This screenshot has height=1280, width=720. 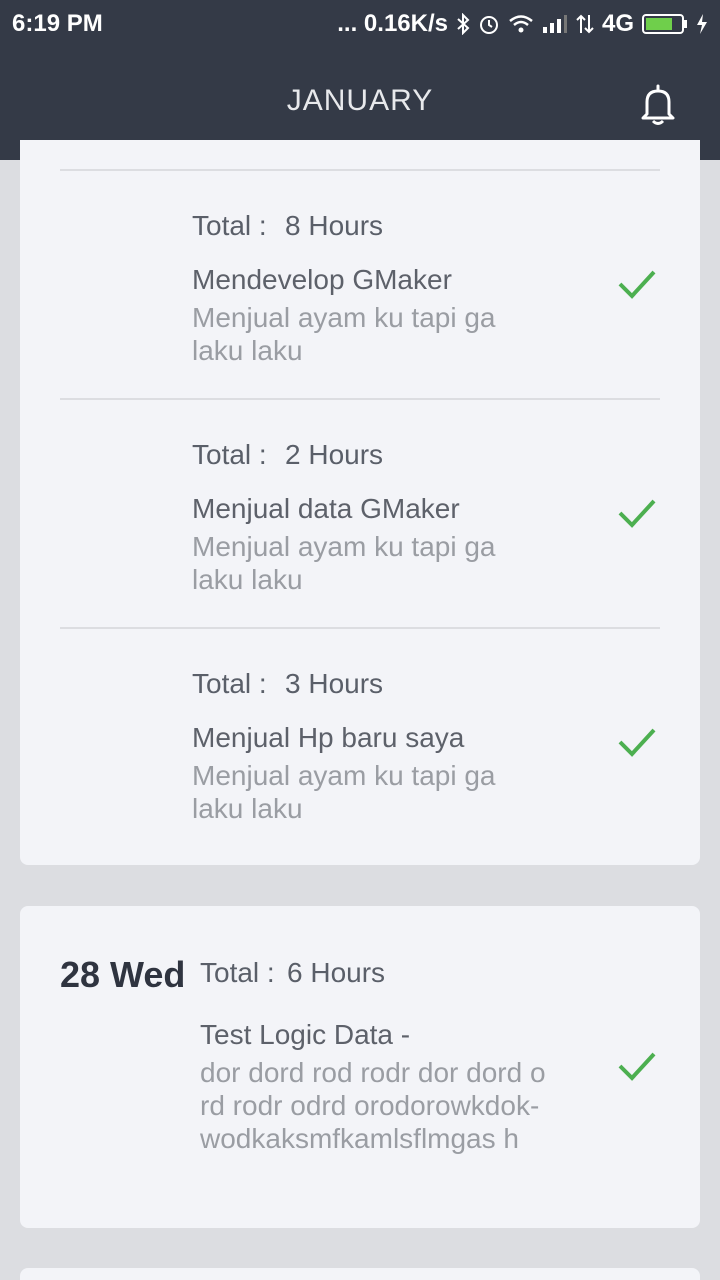 What do you see at coordinates (57, 23) in the screenshot?
I see `status-time: 6:19 PM` at bounding box center [57, 23].